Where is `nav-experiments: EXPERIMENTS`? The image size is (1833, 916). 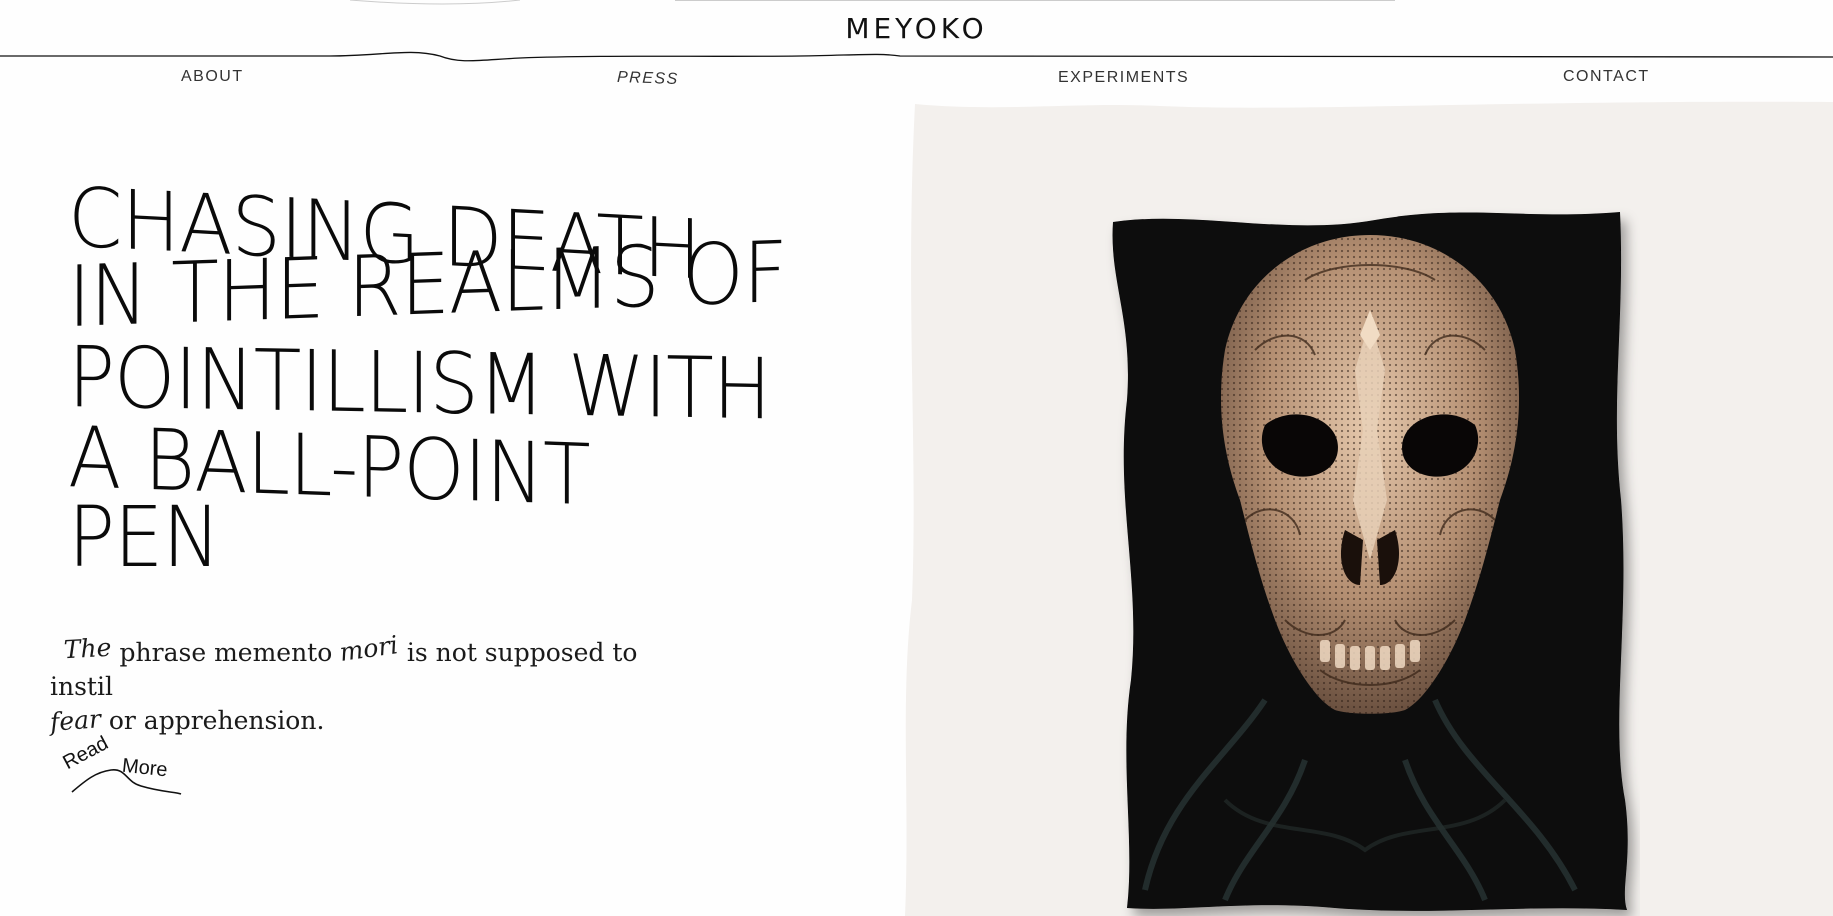
nav-experiments: EXPERIMENTS is located at coordinates (1123, 78).